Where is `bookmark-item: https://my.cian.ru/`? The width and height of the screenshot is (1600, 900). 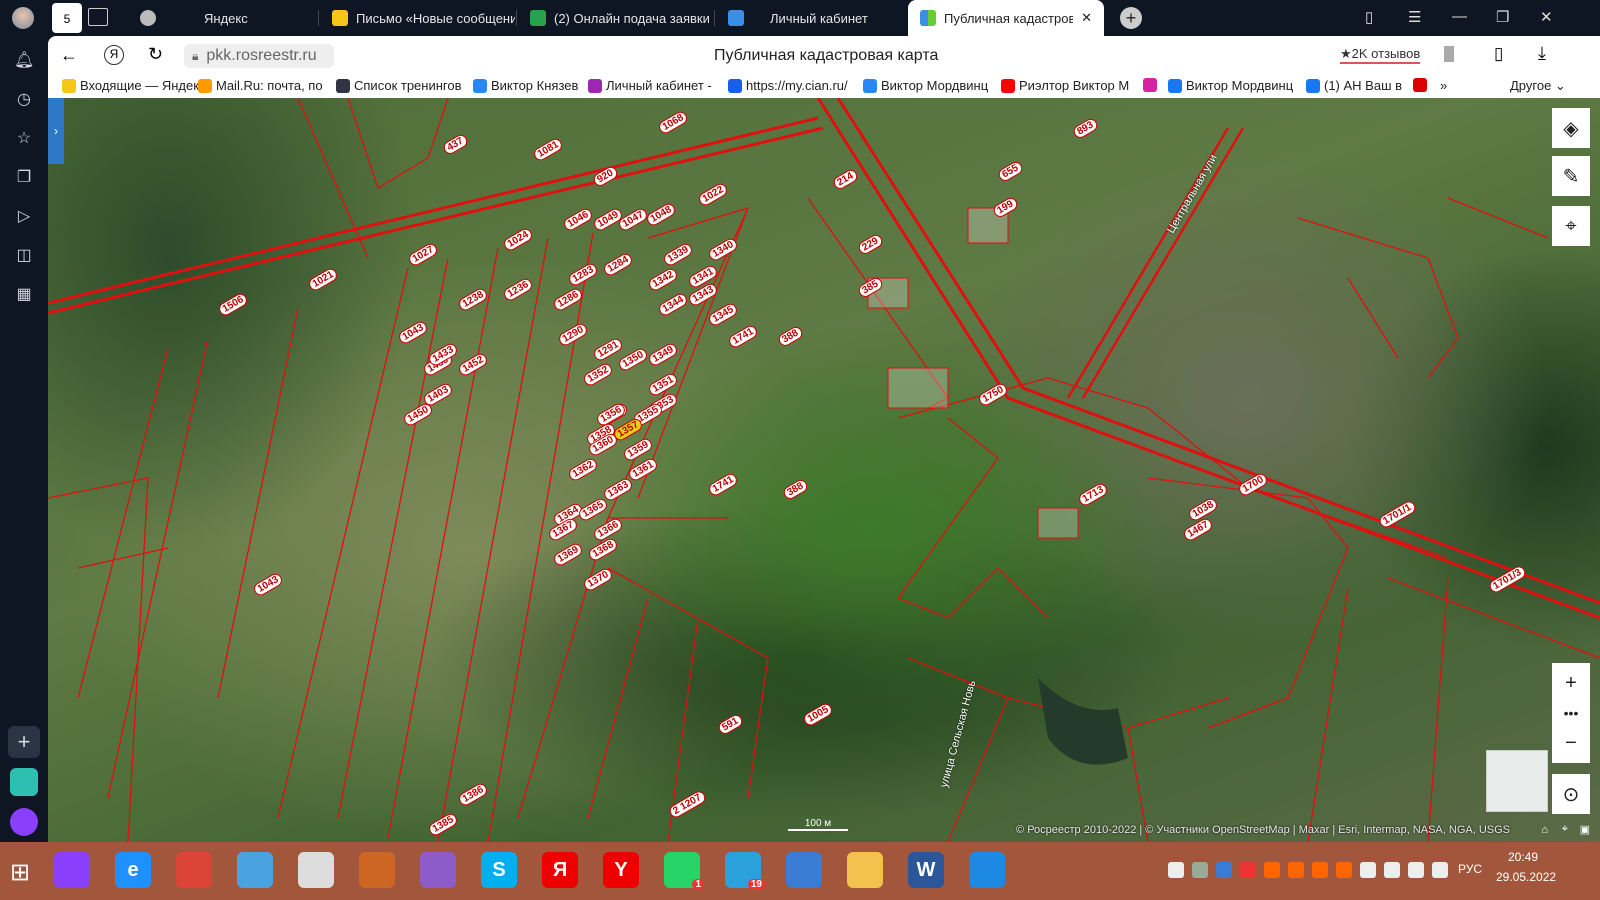
bookmark-item: https://my.cian.ru/ is located at coordinates (788, 85).